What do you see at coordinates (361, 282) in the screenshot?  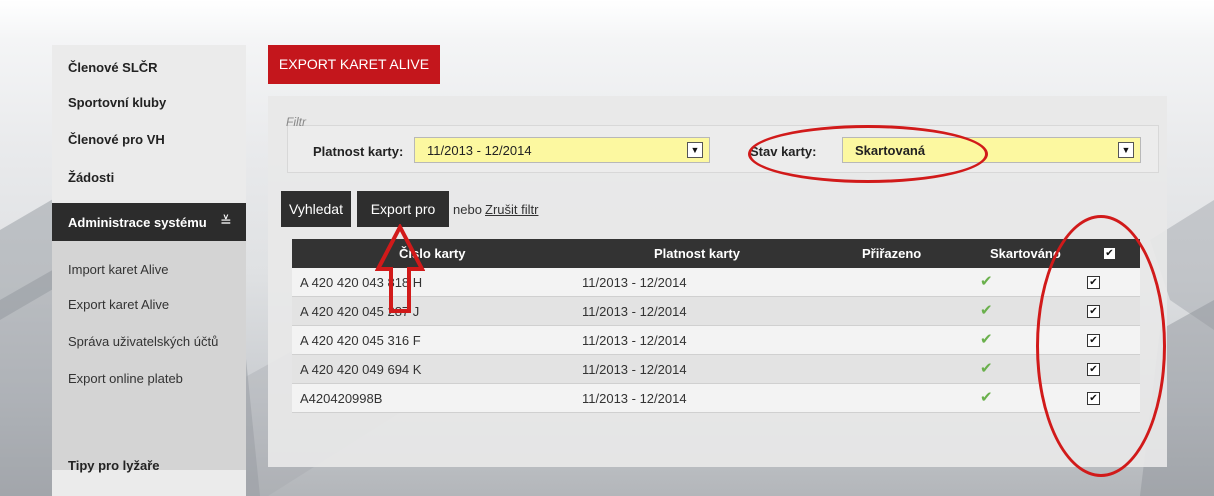 I see `card-number: A 420 420 043 818 H` at bounding box center [361, 282].